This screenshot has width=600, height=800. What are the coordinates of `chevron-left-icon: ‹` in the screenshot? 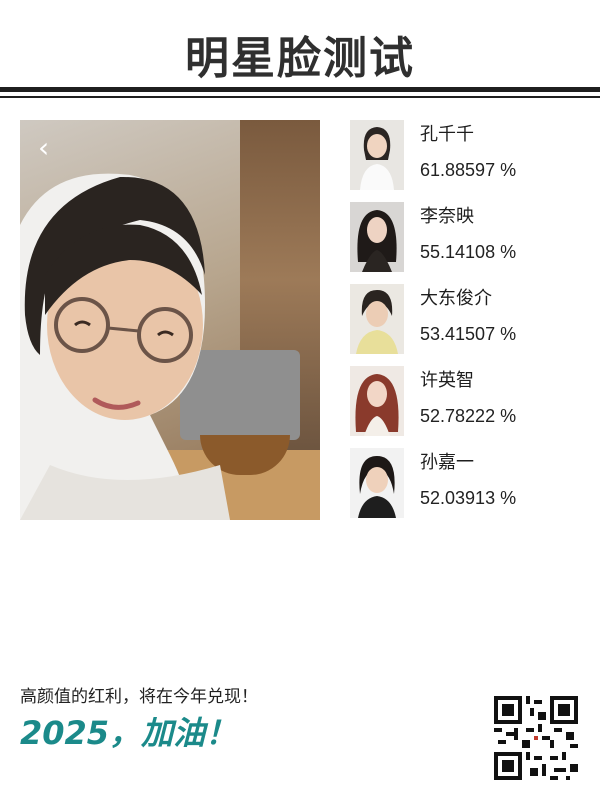 It's located at (43, 148).